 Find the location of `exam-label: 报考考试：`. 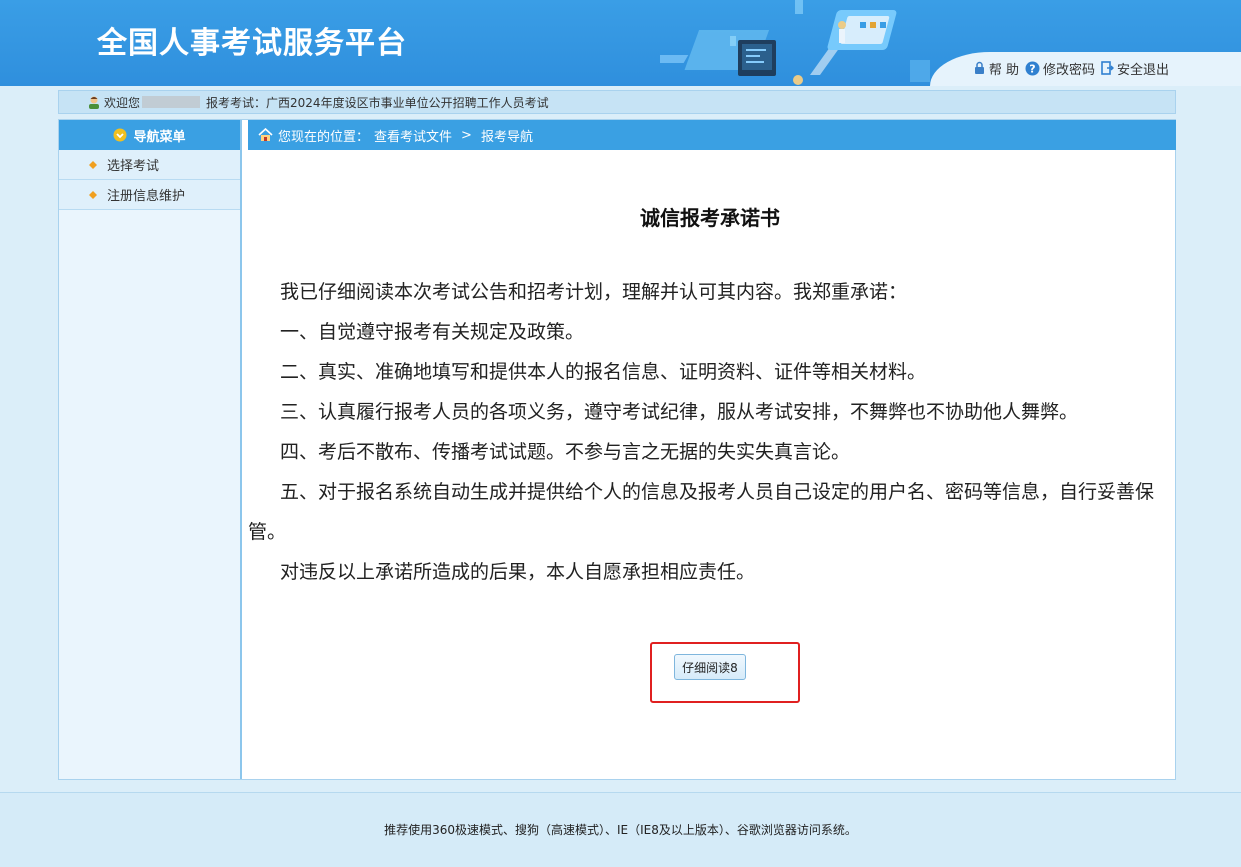

exam-label: 报考考试： is located at coordinates (236, 102).